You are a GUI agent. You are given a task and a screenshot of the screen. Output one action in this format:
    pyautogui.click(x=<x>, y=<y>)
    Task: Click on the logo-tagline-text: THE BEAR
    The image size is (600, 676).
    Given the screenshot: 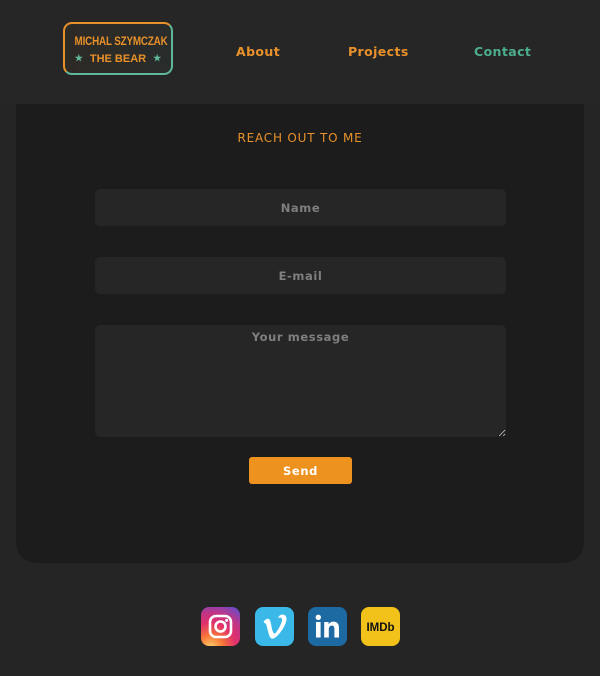 What is the action you would take?
    pyautogui.click(x=118, y=59)
    